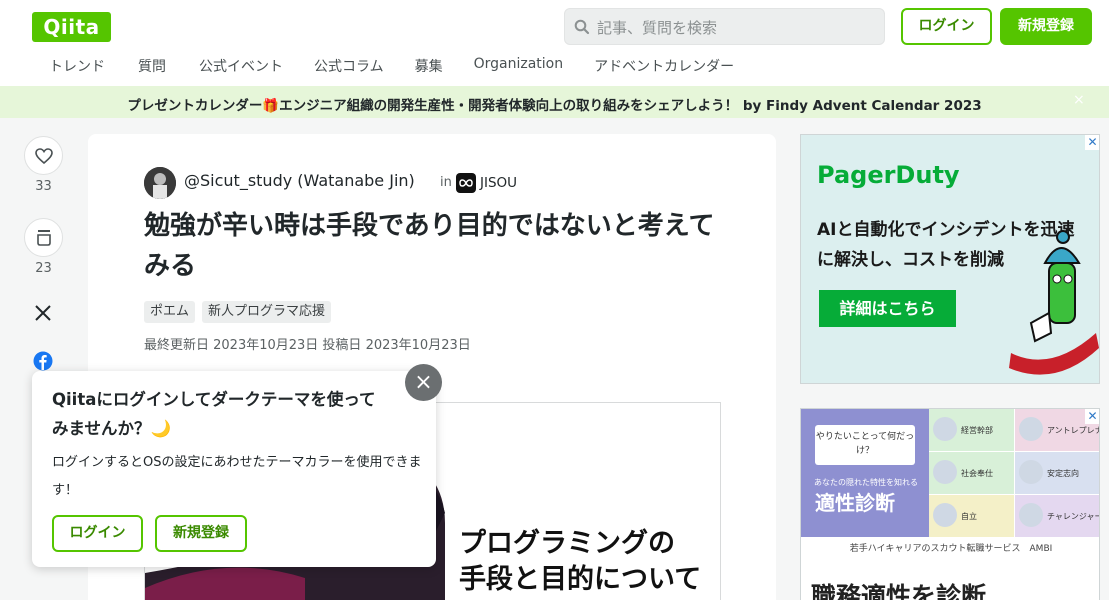  Describe the element at coordinates (446, 182) in the screenshot. I see `org-in-label: in` at that location.